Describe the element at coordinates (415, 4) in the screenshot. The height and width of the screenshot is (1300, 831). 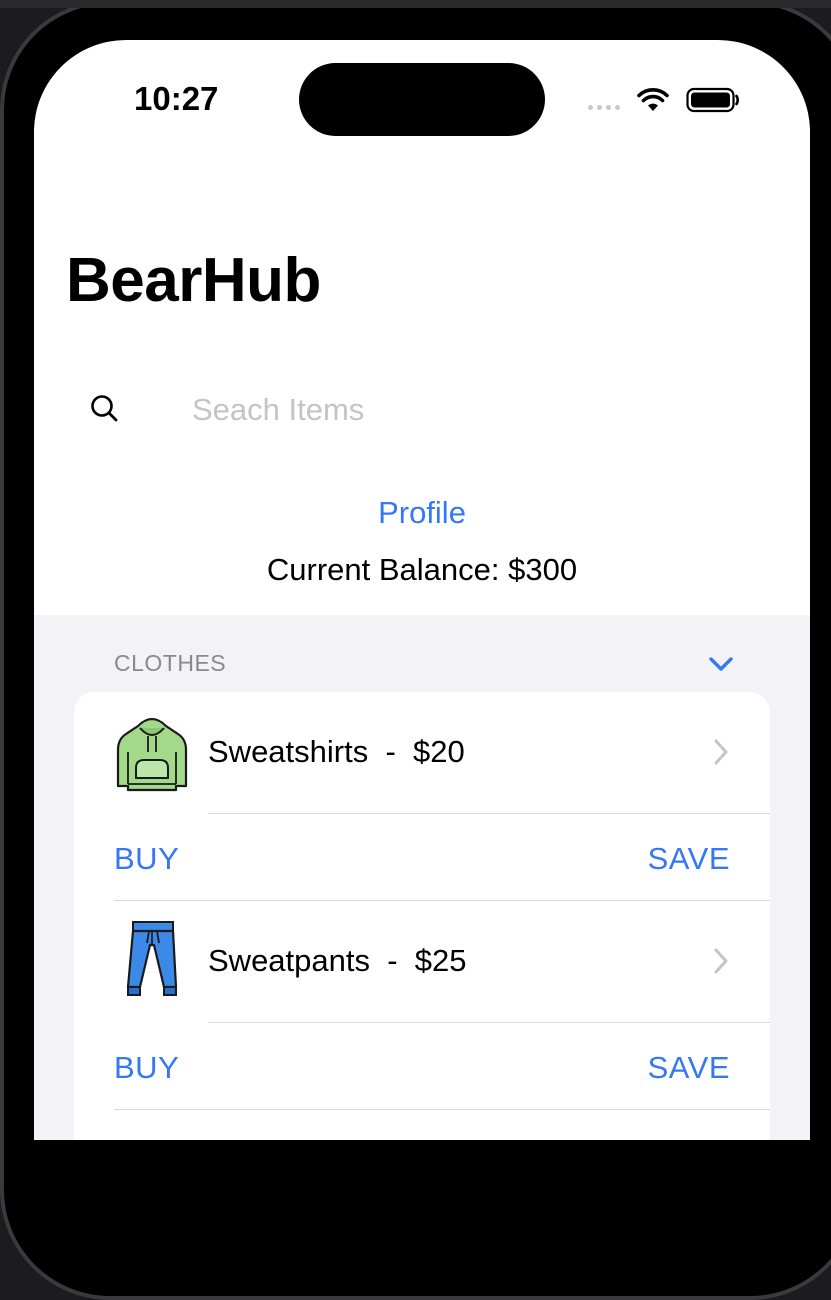
I see `device-edge` at that location.